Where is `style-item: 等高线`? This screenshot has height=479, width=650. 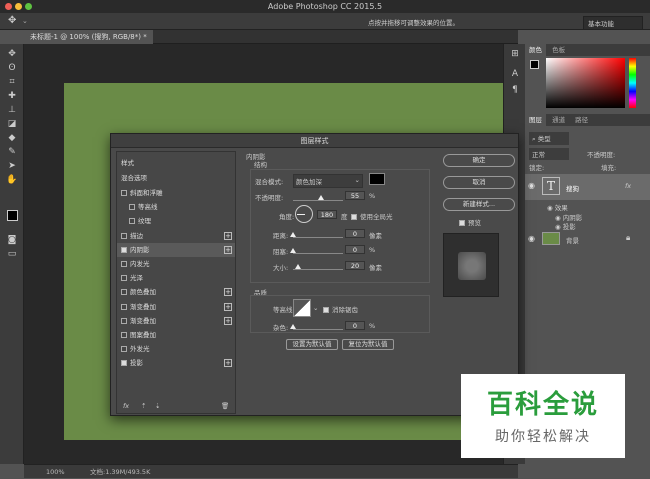
style-item: 等高线 is located at coordinates (176, 207).